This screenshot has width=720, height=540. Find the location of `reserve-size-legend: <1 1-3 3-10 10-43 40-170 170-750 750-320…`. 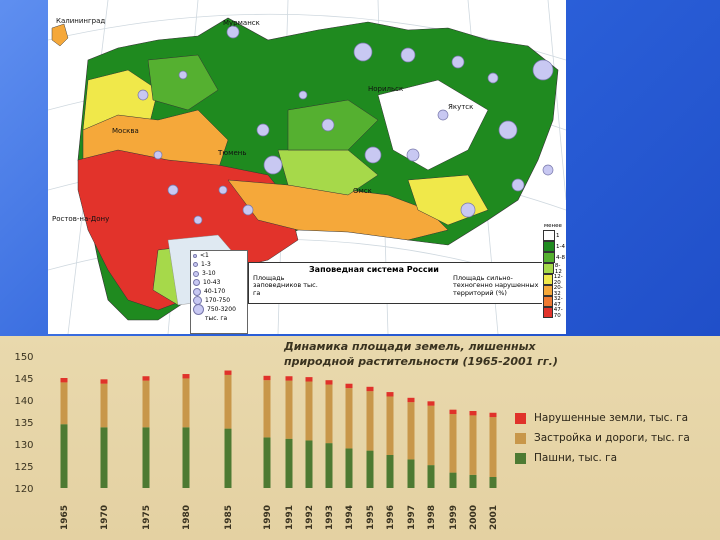

reserve-size-legend: <1 1-3 3-10 10-43 40-170 170-750 750-320… is located at coordinates (219, 292).